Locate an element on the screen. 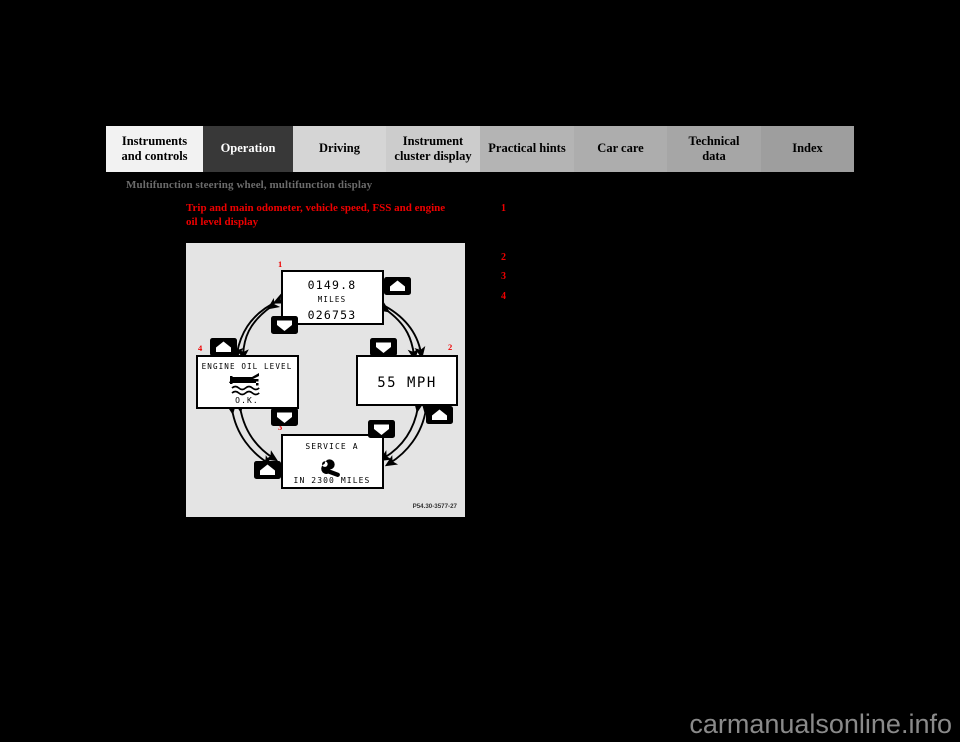 Image resolution: width=960 pixels, height=742 pixels. odometer-unit-label: MILES is located at coordinates (332, 299).